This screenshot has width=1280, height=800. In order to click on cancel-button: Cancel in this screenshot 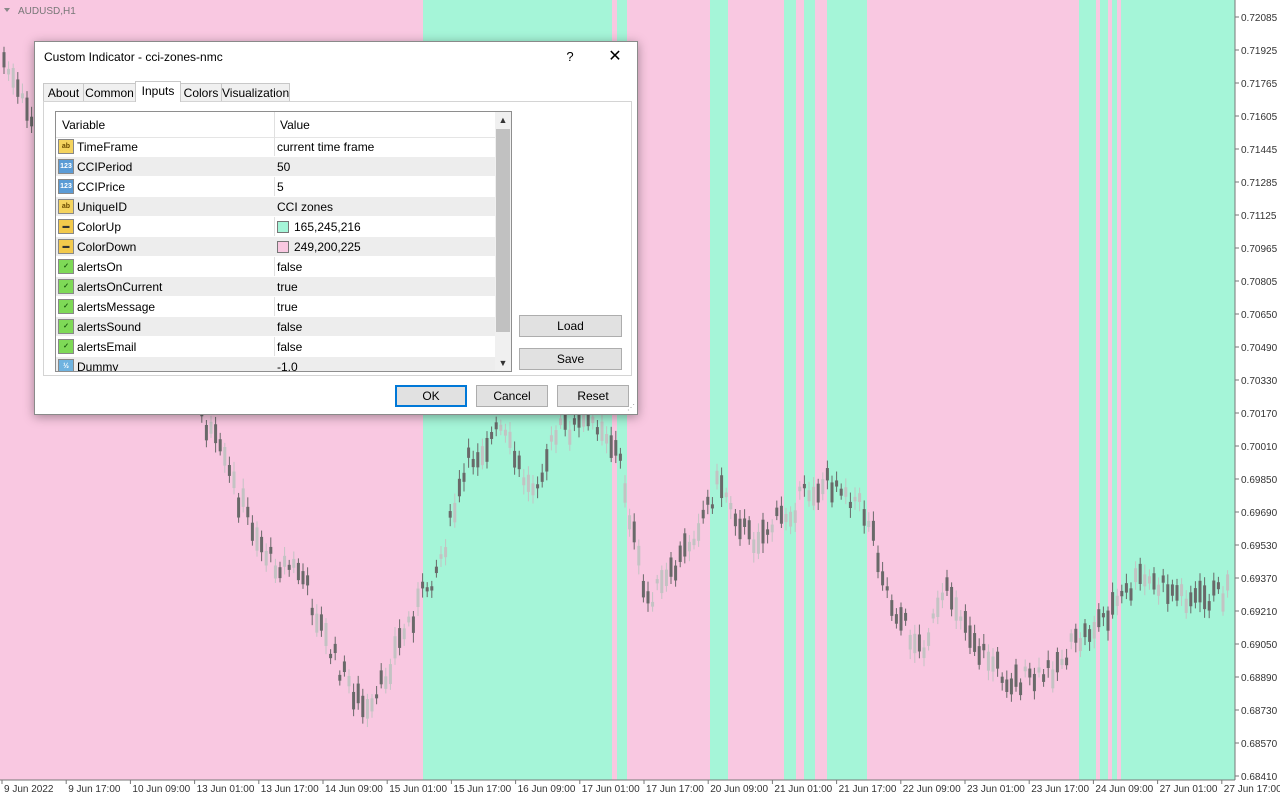, I will do `click(512, 396)`.